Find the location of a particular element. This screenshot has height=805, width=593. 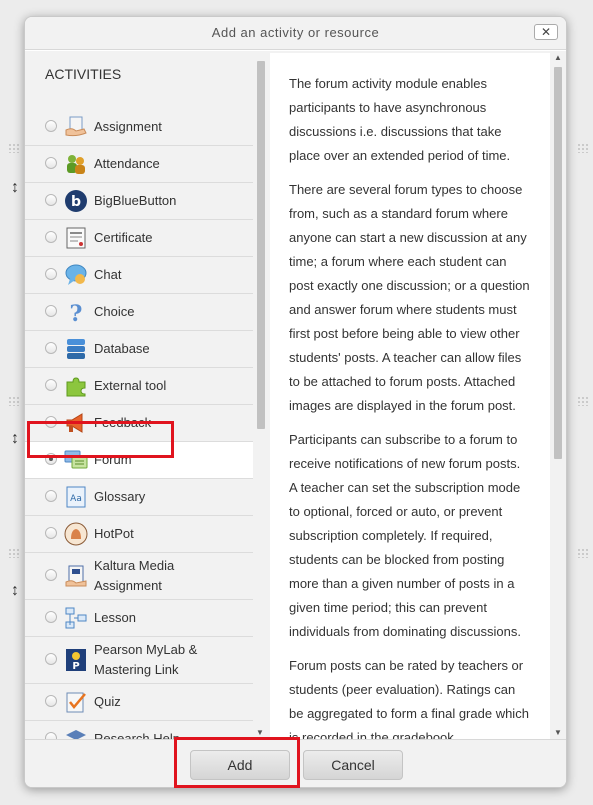

database-icon is located at coordinates (76, 349).